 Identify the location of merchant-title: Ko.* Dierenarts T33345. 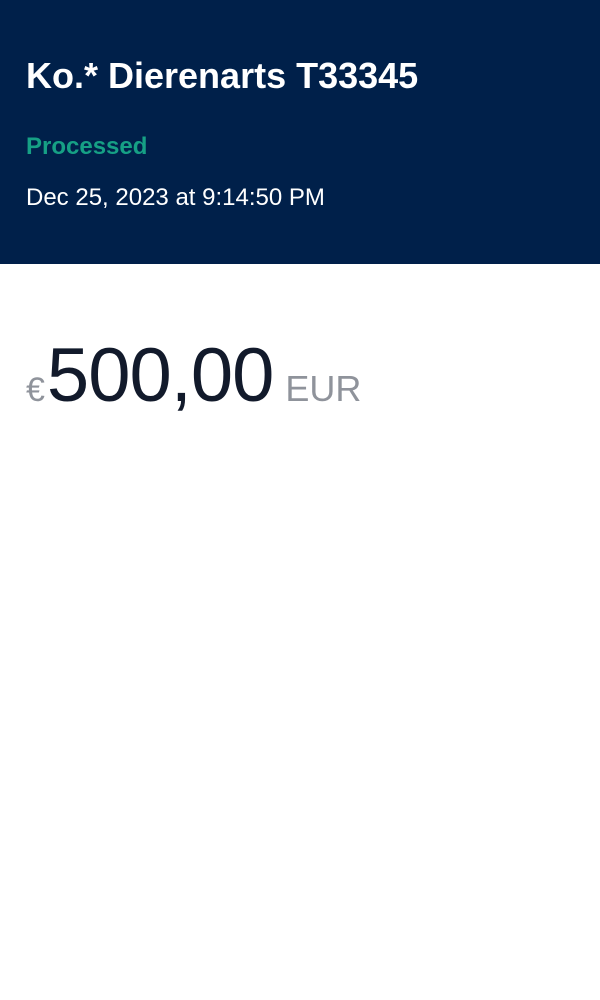
(222, 75).